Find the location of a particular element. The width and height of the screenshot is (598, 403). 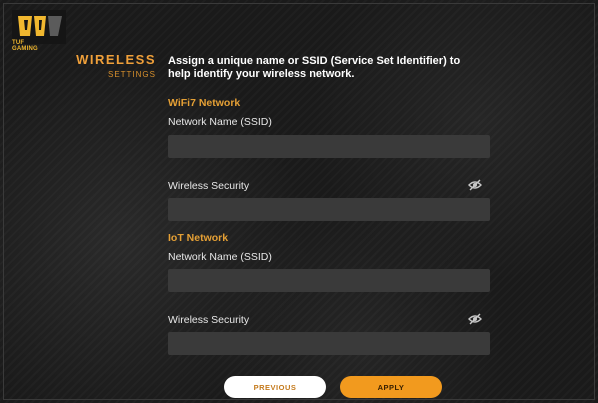

previous-button: PREVIOUS is located at coordinates (275, 387).